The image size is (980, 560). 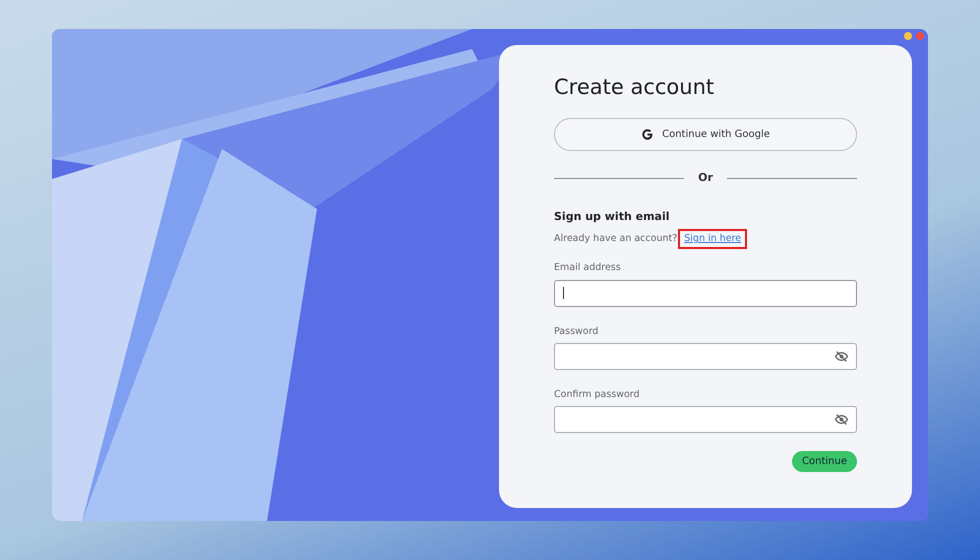 What do you see at coordinates (588, 268) in the screenshot?
I see `field-label: Email address` at bounding box center [588, 268].